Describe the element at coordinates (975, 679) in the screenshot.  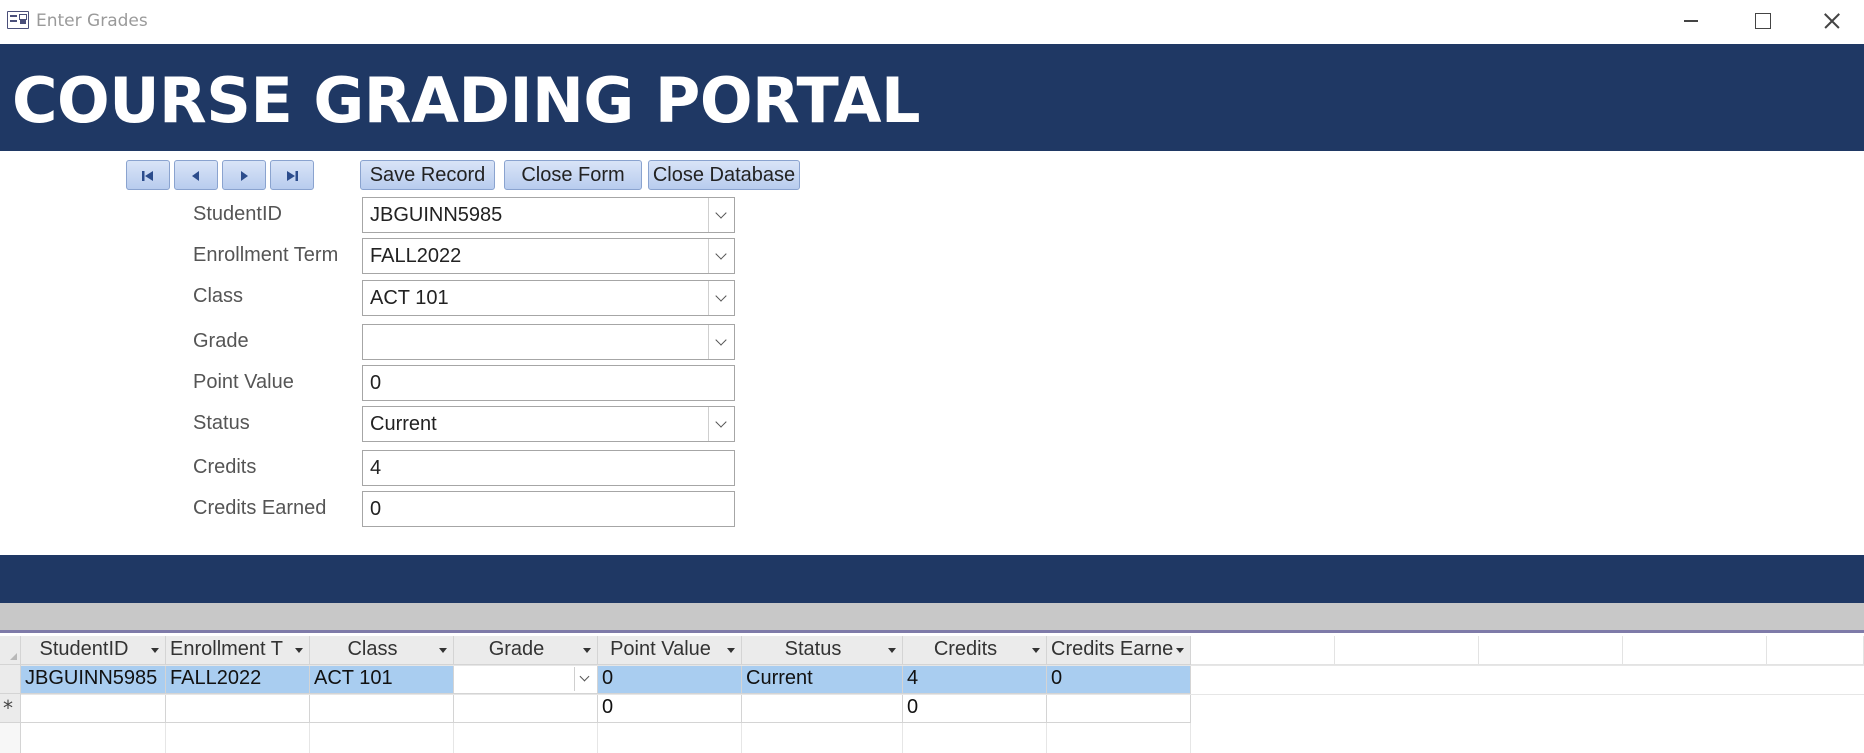
I see `cell-credits: 4` at that location.